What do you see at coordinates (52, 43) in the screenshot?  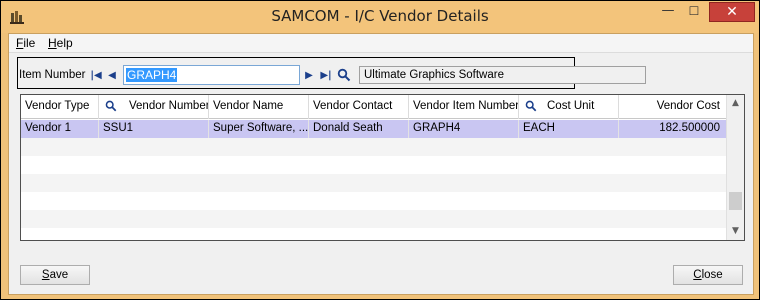 I see `menu-help-accel: H` at bounding box center [52, 43].